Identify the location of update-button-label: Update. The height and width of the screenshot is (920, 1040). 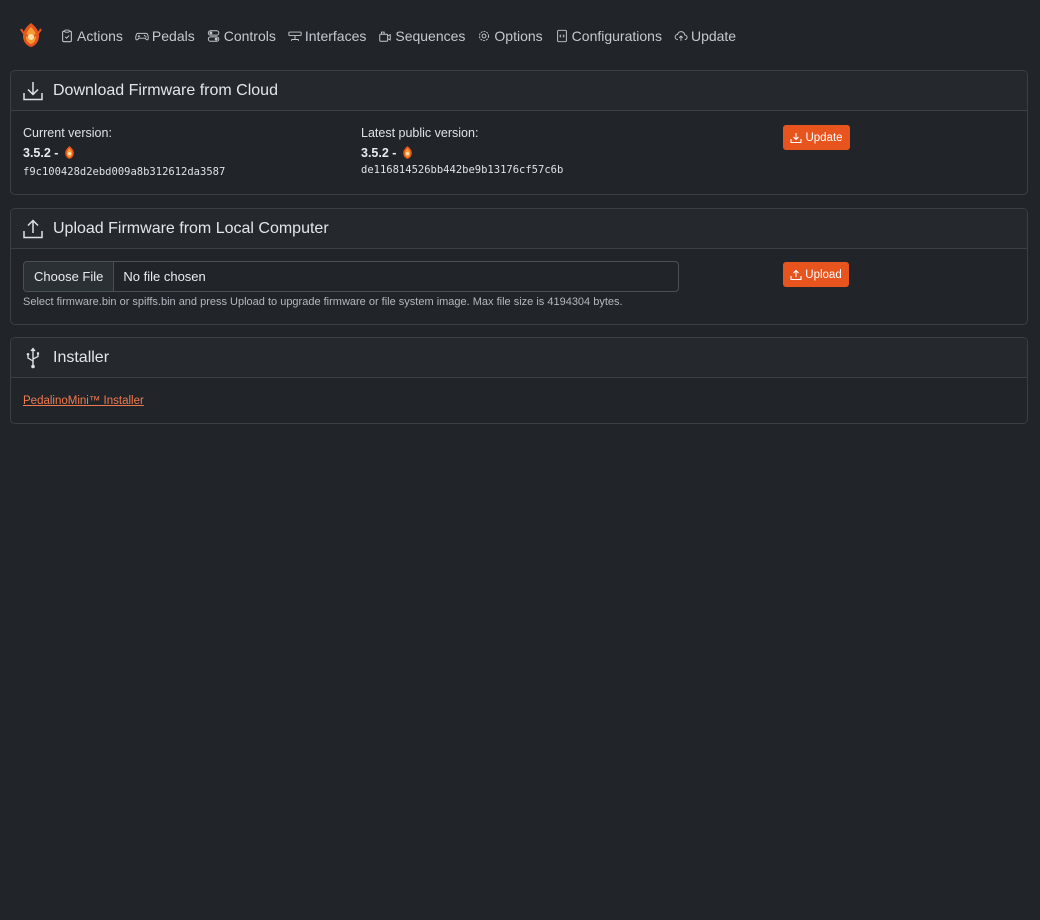
(824, 137).